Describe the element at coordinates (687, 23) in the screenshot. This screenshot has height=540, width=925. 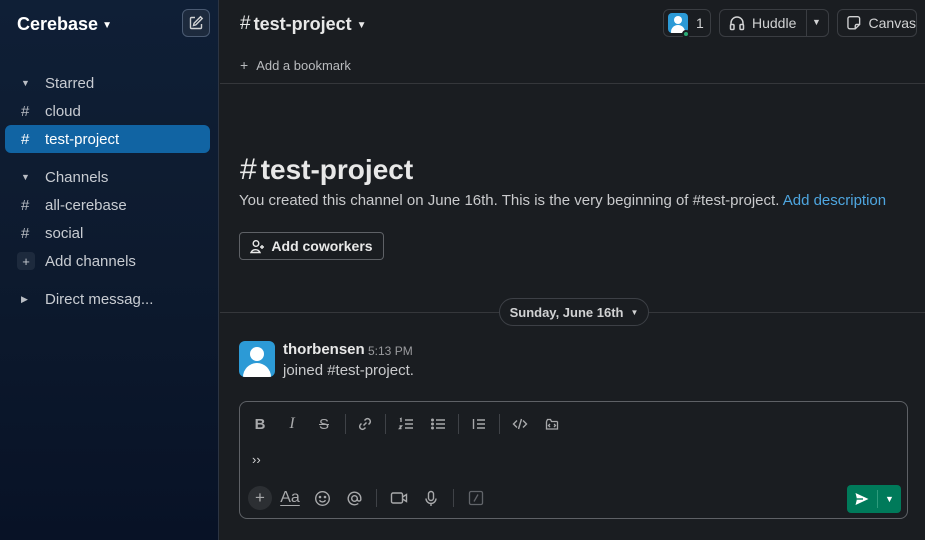
I see `members-button: 1` at that location.